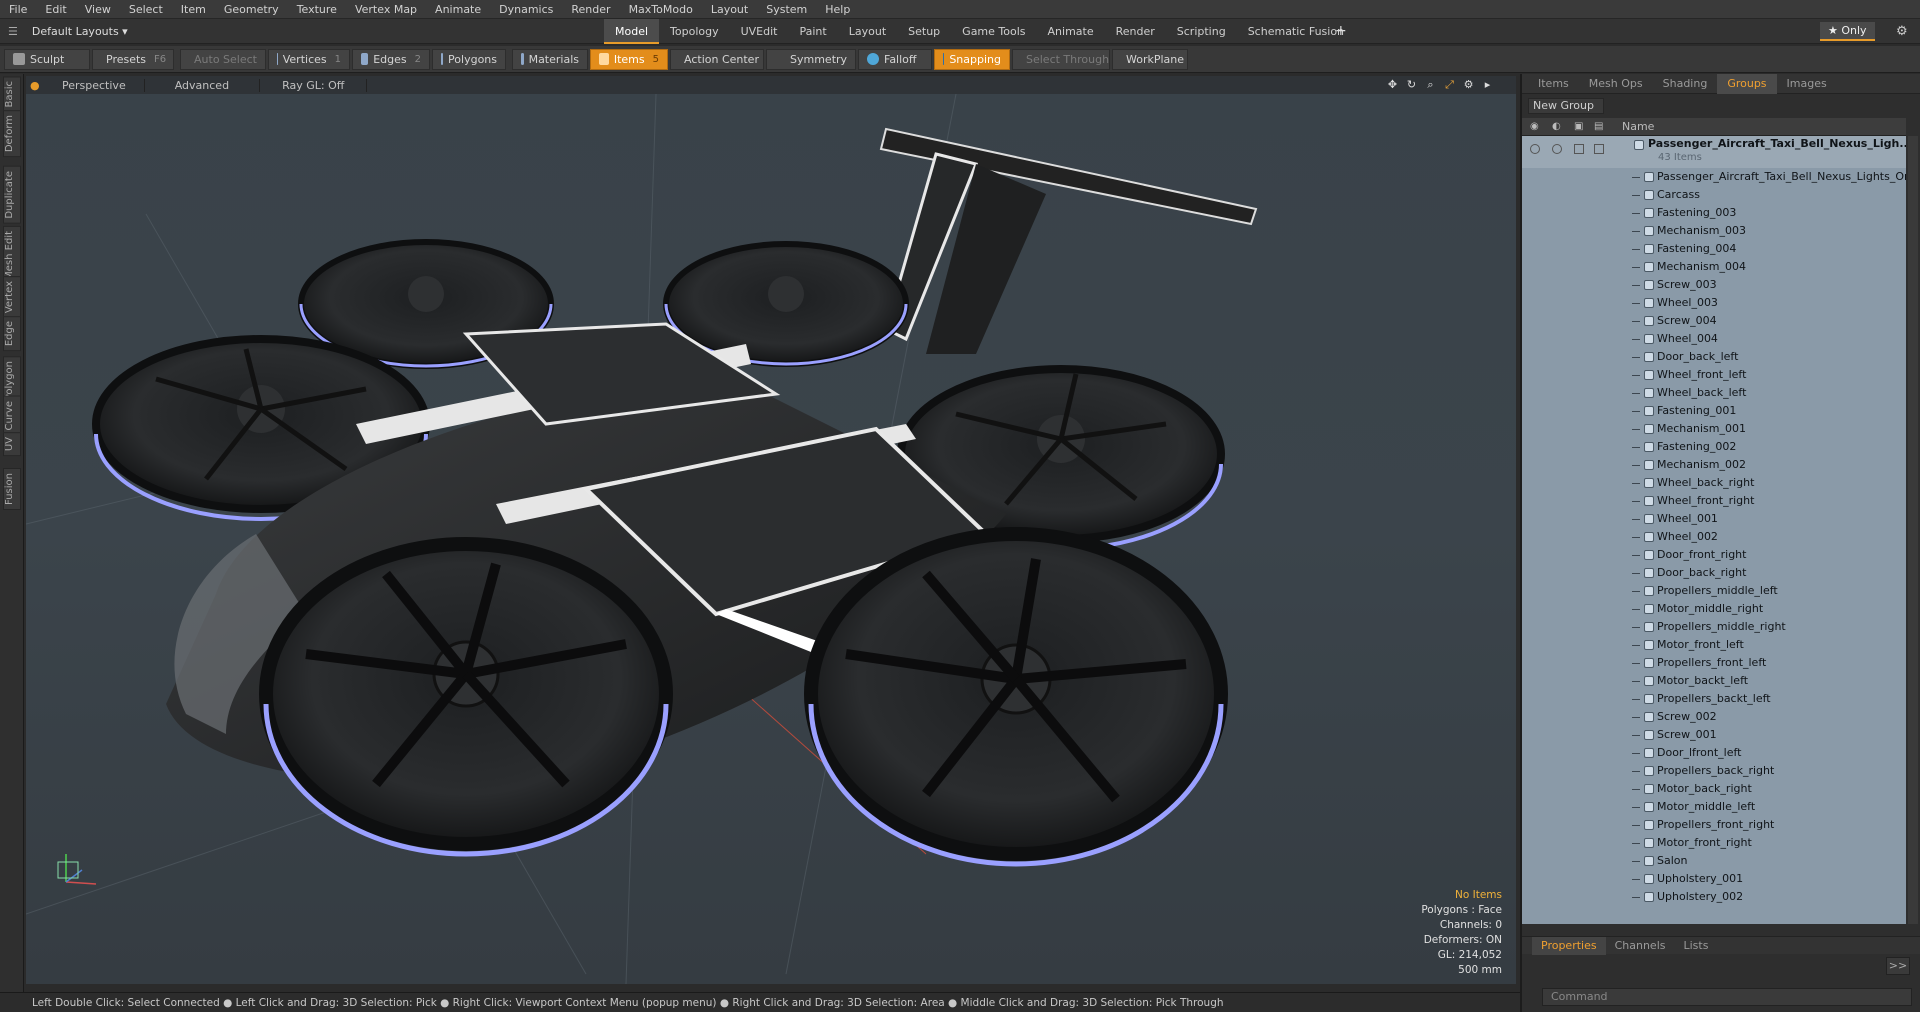 The height and width of the screenshot is (1012, 1920). What do you see at coordinates (1392, 84) in the screenshot?
I see `move-view-icon: ✥` at bounding box center [1392, 84].